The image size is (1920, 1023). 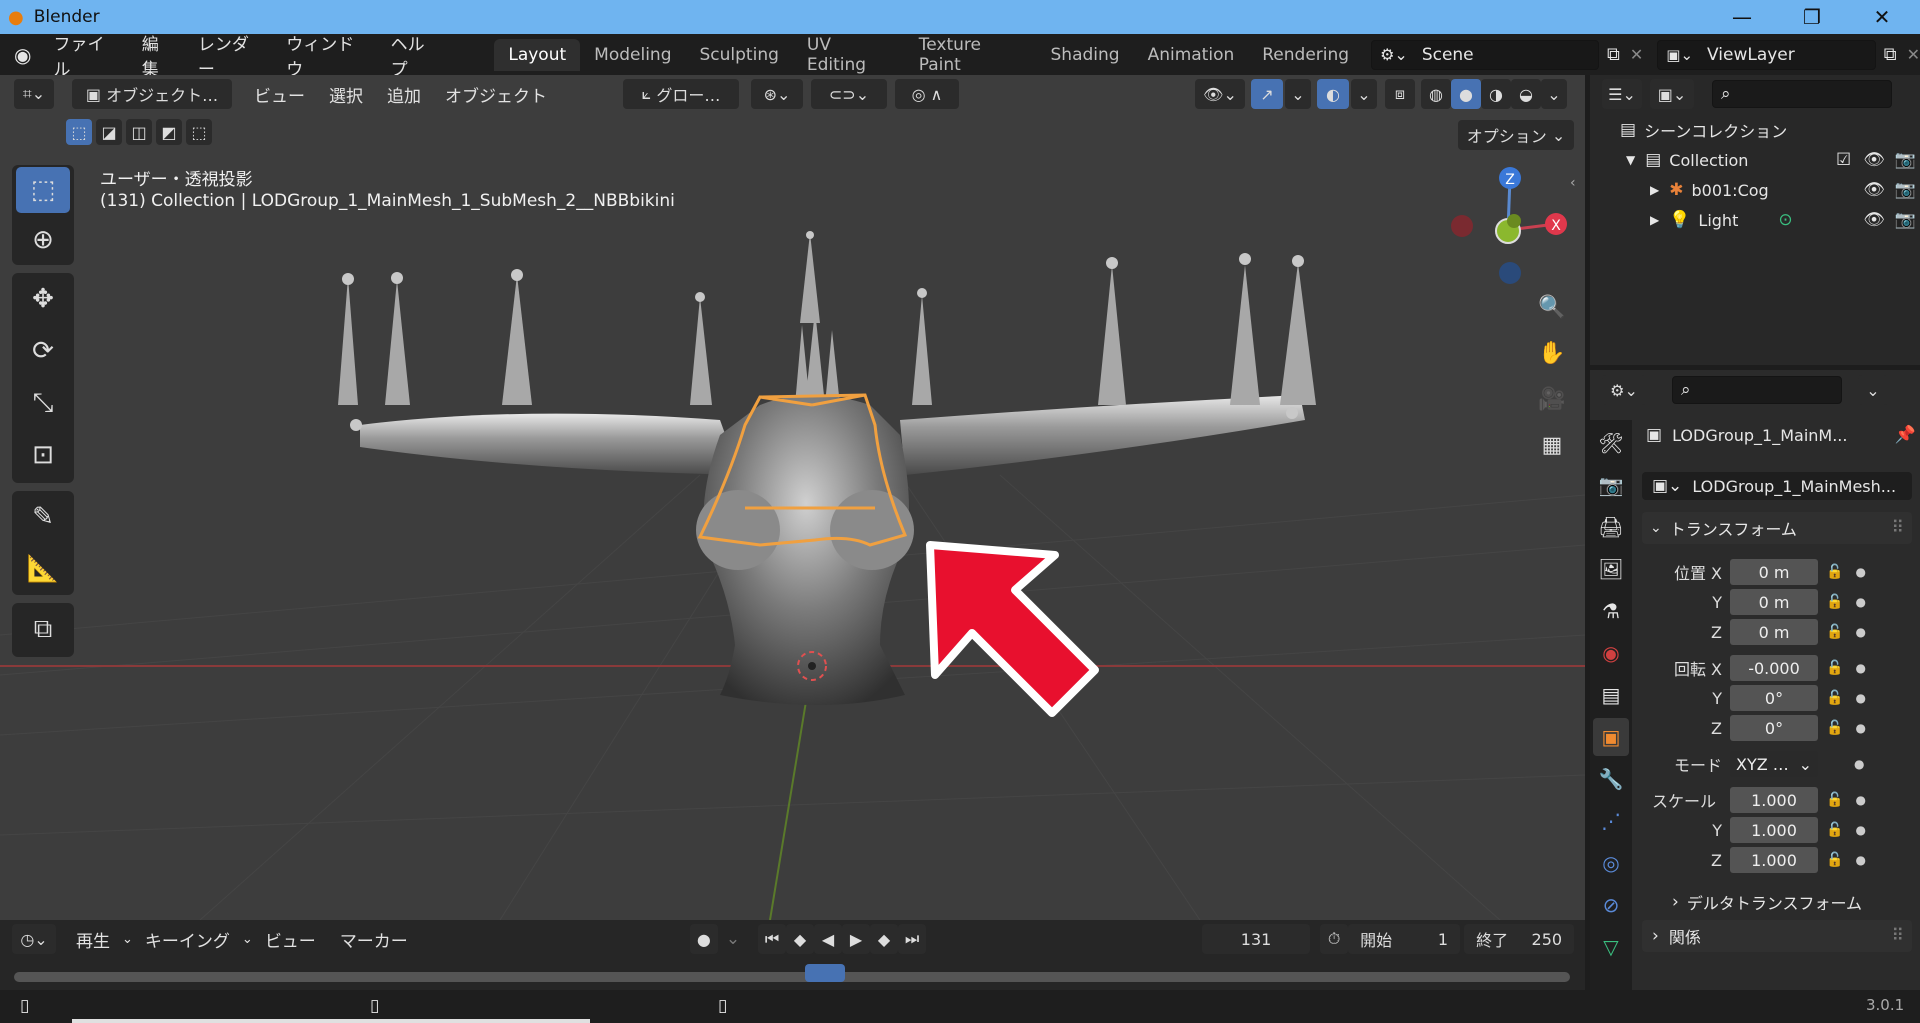 What do you see at coordinates (1873, 390) in the screenshot?
I see `properties-options-icon: ⌄` at bounding box center [1873, 390].